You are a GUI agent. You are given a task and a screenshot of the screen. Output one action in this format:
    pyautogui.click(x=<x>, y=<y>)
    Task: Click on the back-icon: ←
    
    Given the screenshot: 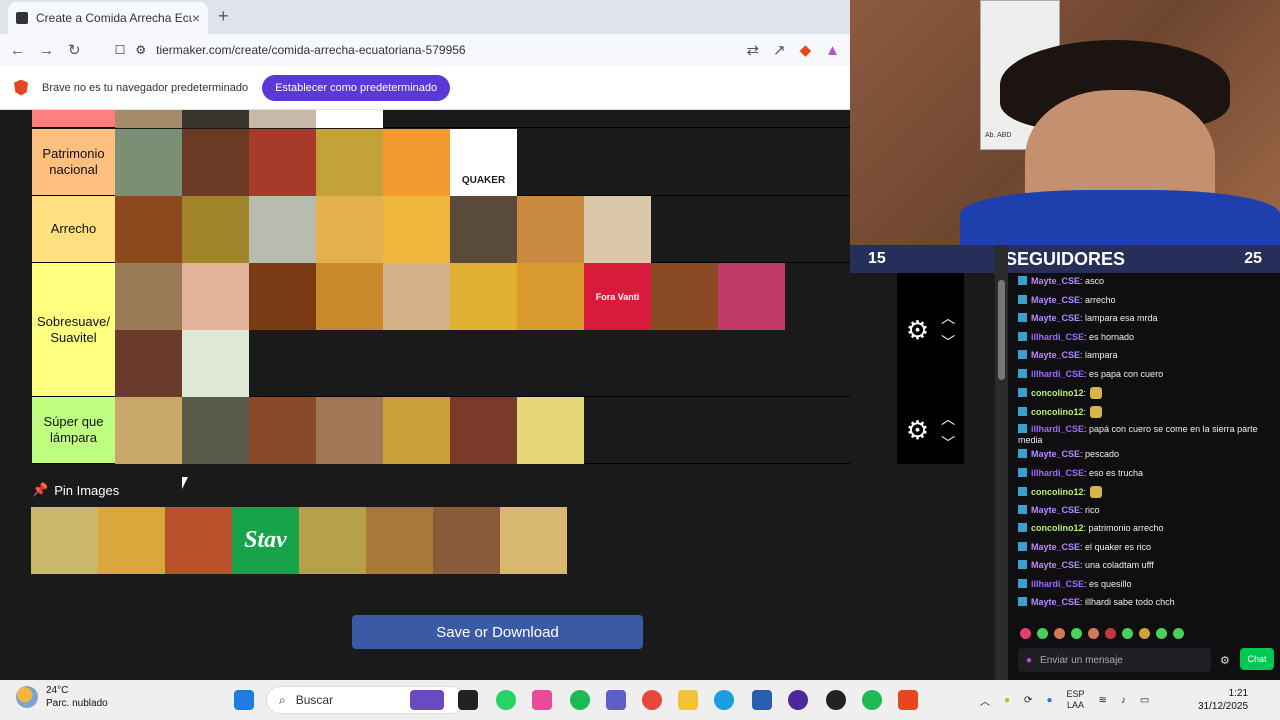 What is the action you would take?
    pyautogui.click(x=17, y=50)
    